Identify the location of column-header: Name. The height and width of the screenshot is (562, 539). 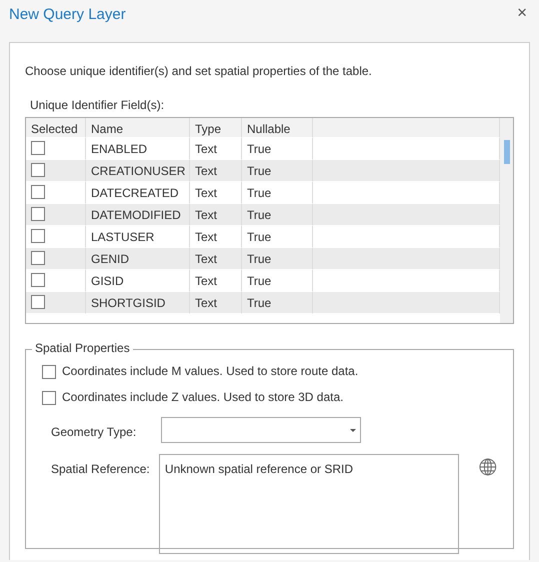
(138, 128).